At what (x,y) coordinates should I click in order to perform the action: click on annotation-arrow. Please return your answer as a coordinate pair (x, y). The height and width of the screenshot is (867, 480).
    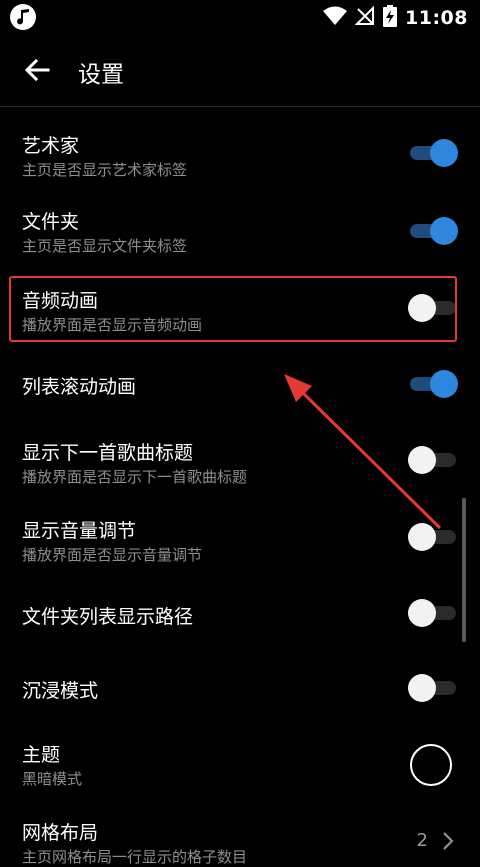
    Looking at the image, I should click on (363, 452).